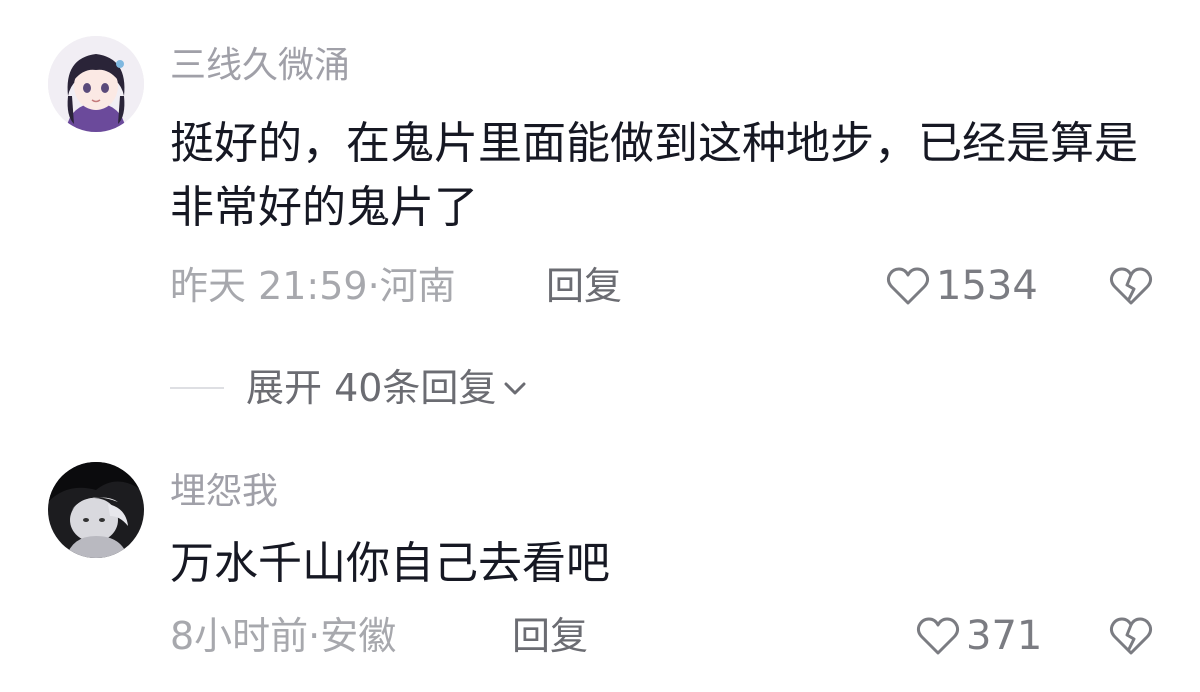  Describe the element at coordinates (260, 66) in the screenshot. I see `username: 三线久微涌` at that location.